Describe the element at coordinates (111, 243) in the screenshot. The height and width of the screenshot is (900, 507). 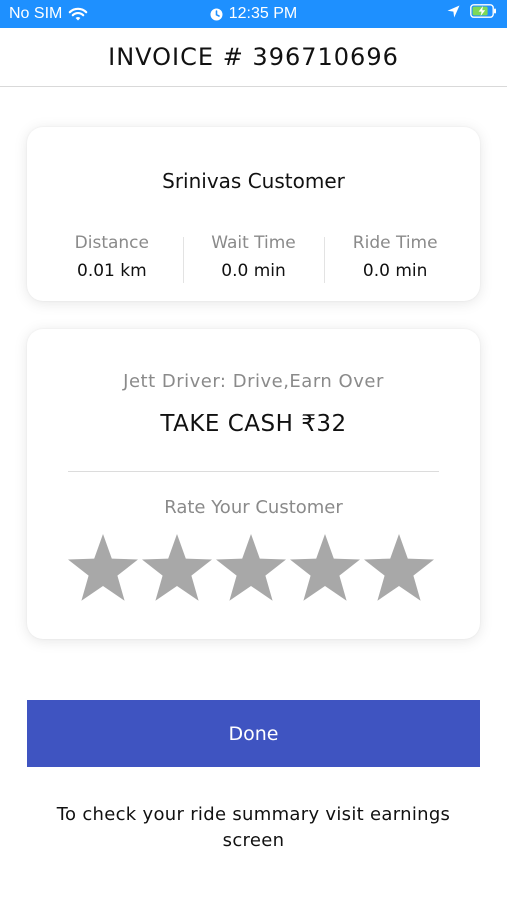
I see `stat-label: Distance` at that location.